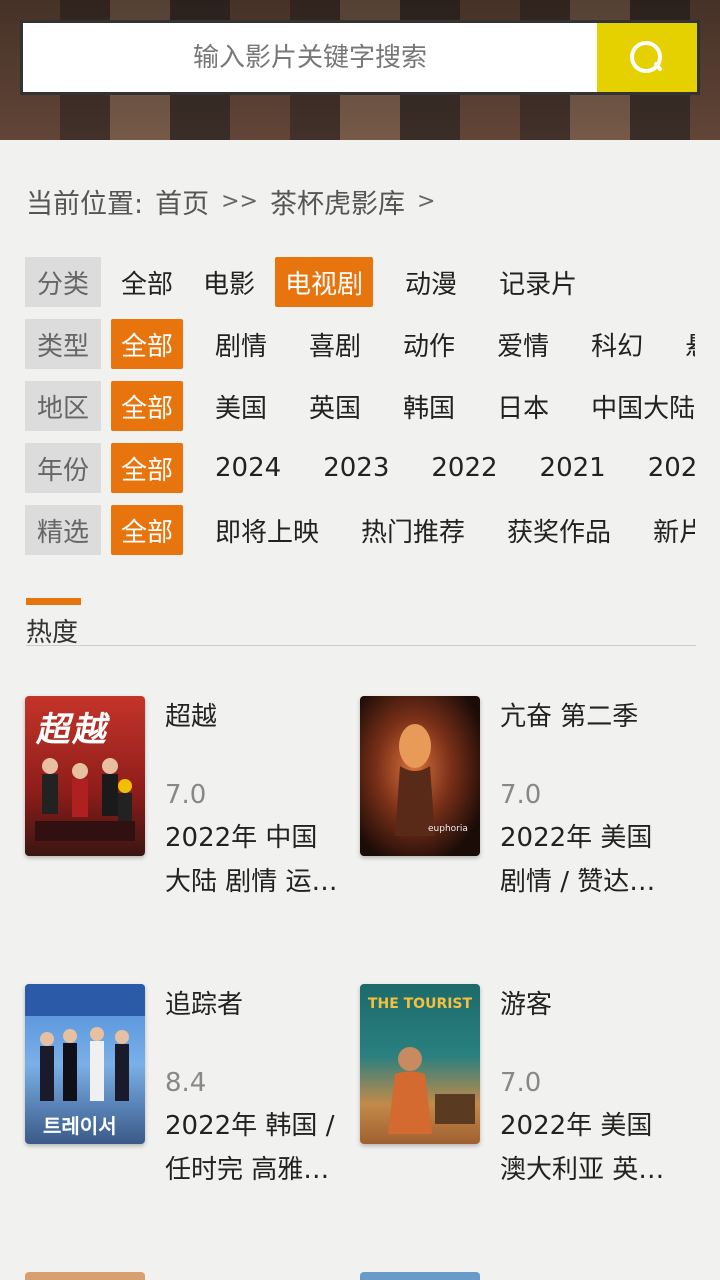 The height and width of the screenshot is (1280, 720). What do you see at coordinates (52, 633) in the screenshot?
I see `section-title: 热度` at bounding box center [52, 633].